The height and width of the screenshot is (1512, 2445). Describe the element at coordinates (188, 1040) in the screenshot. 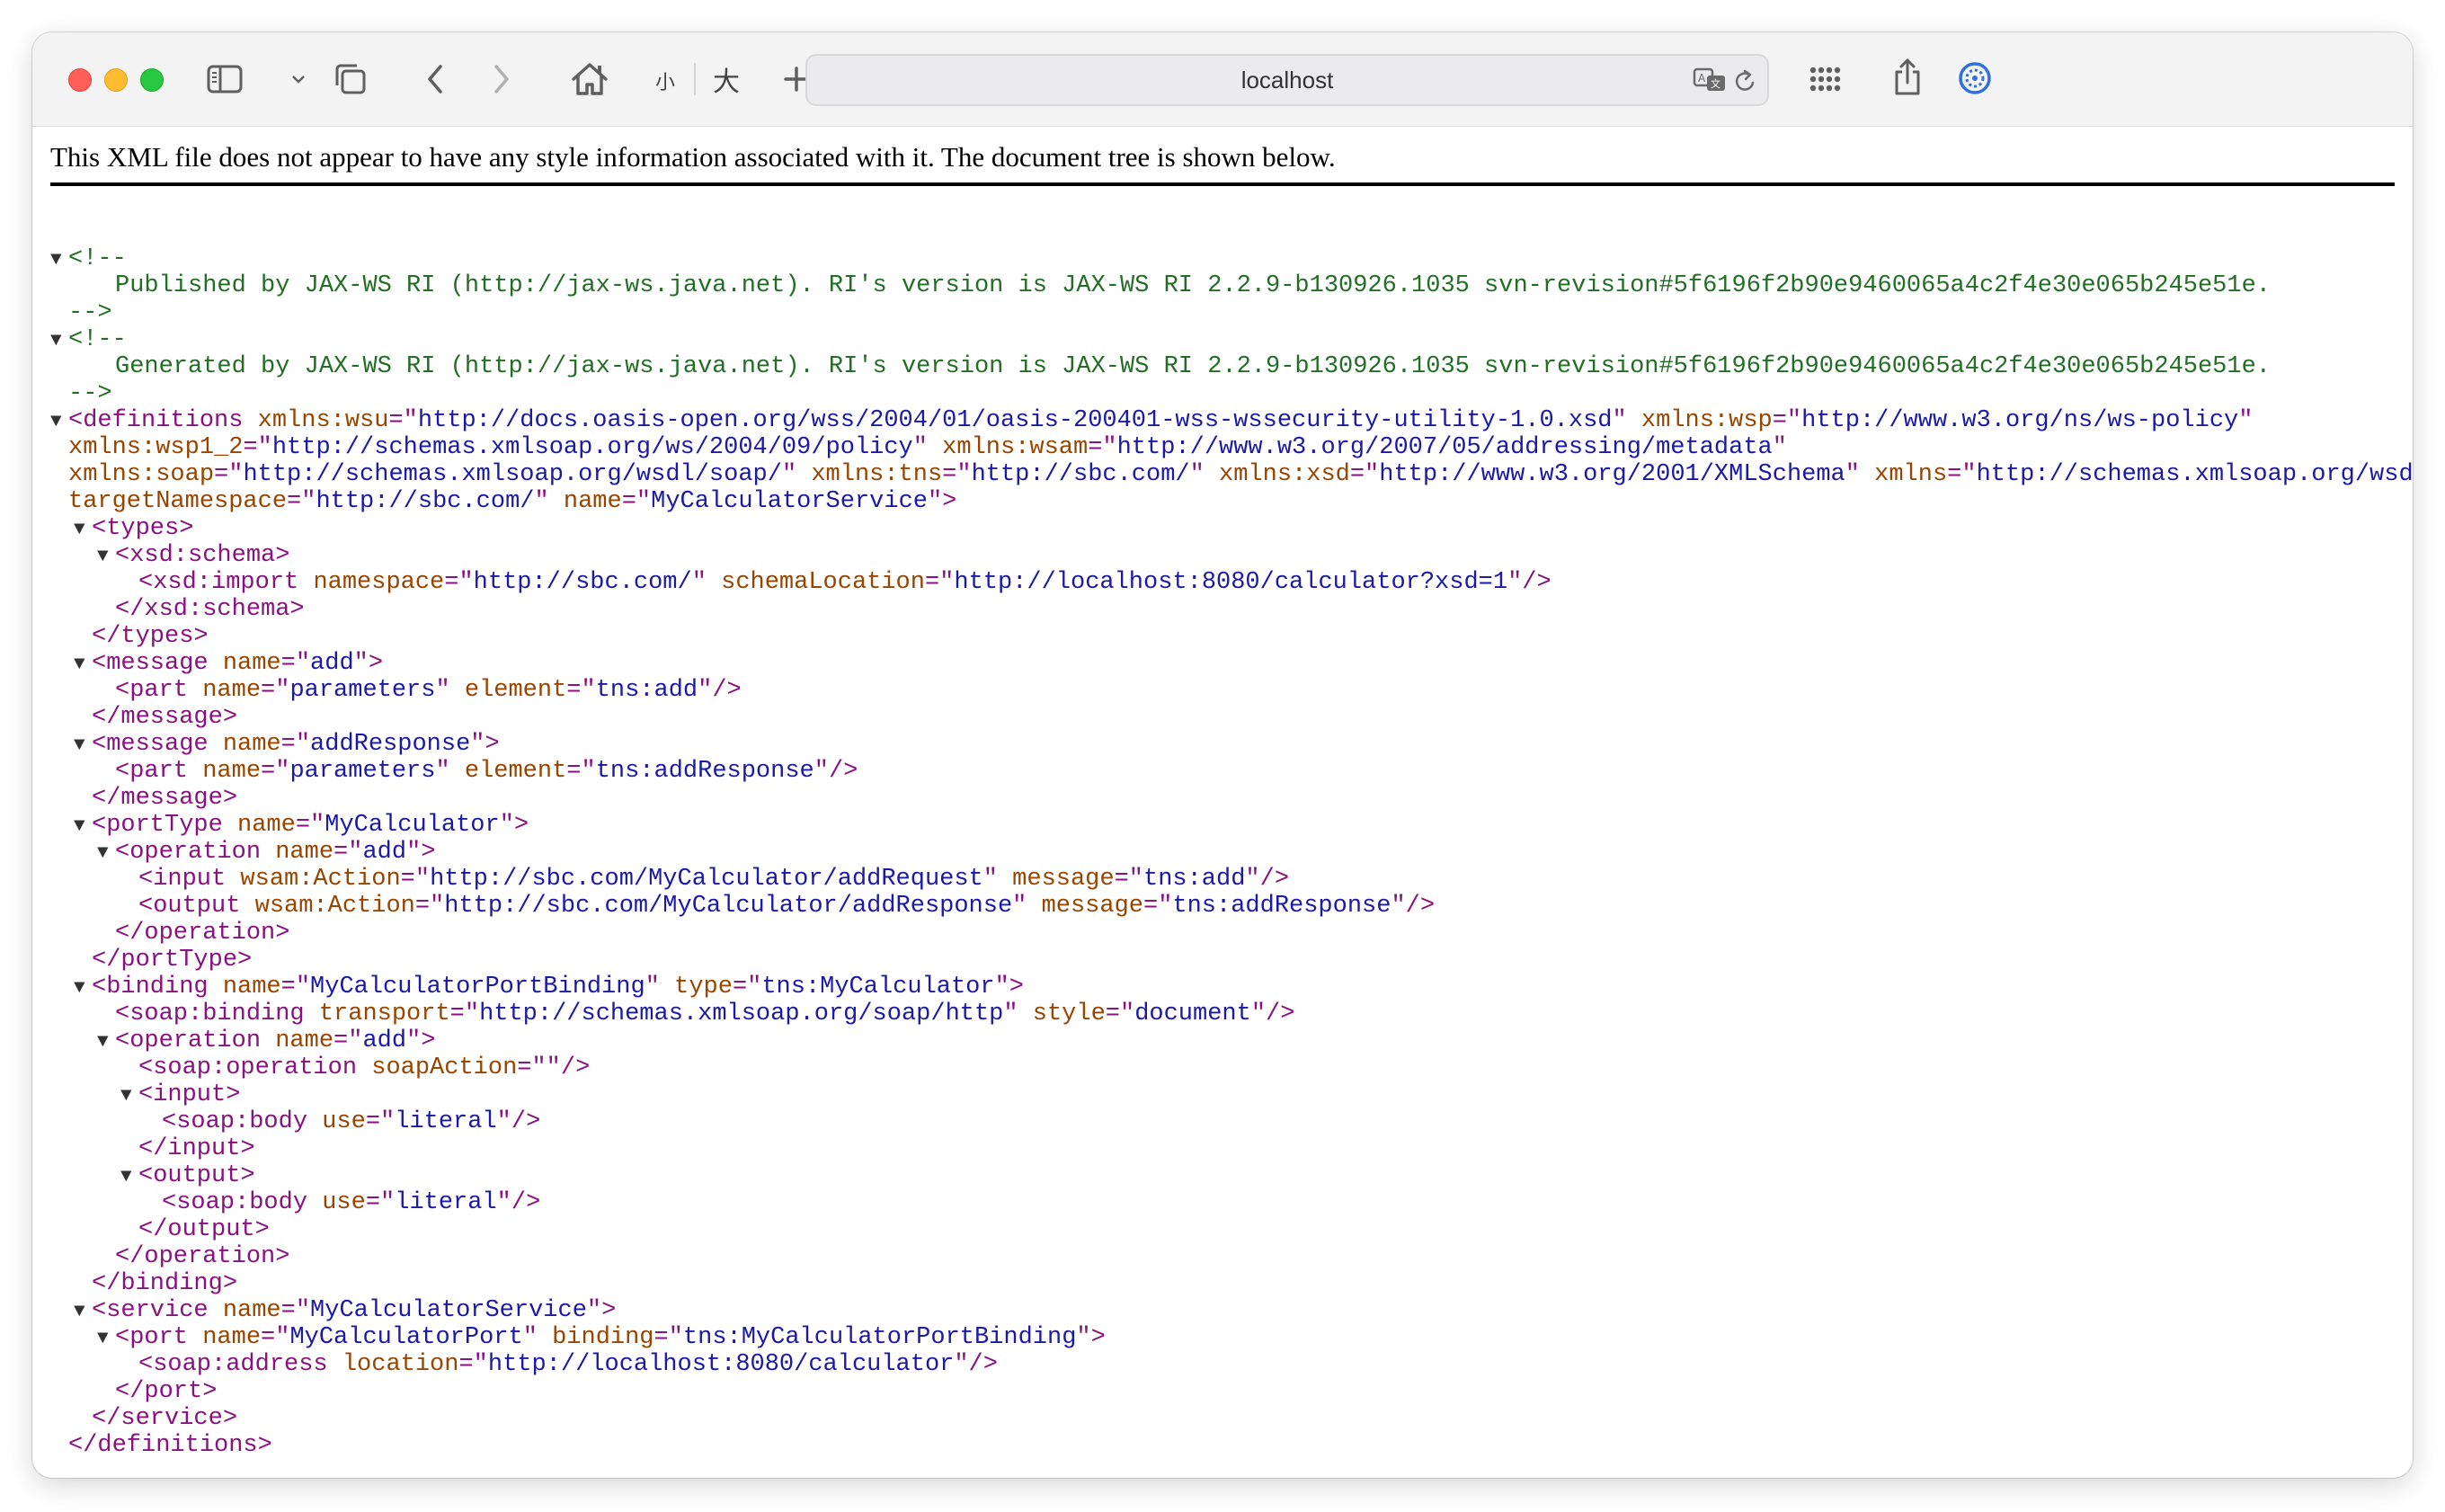

I see `xml-tag: <operation` at that location.